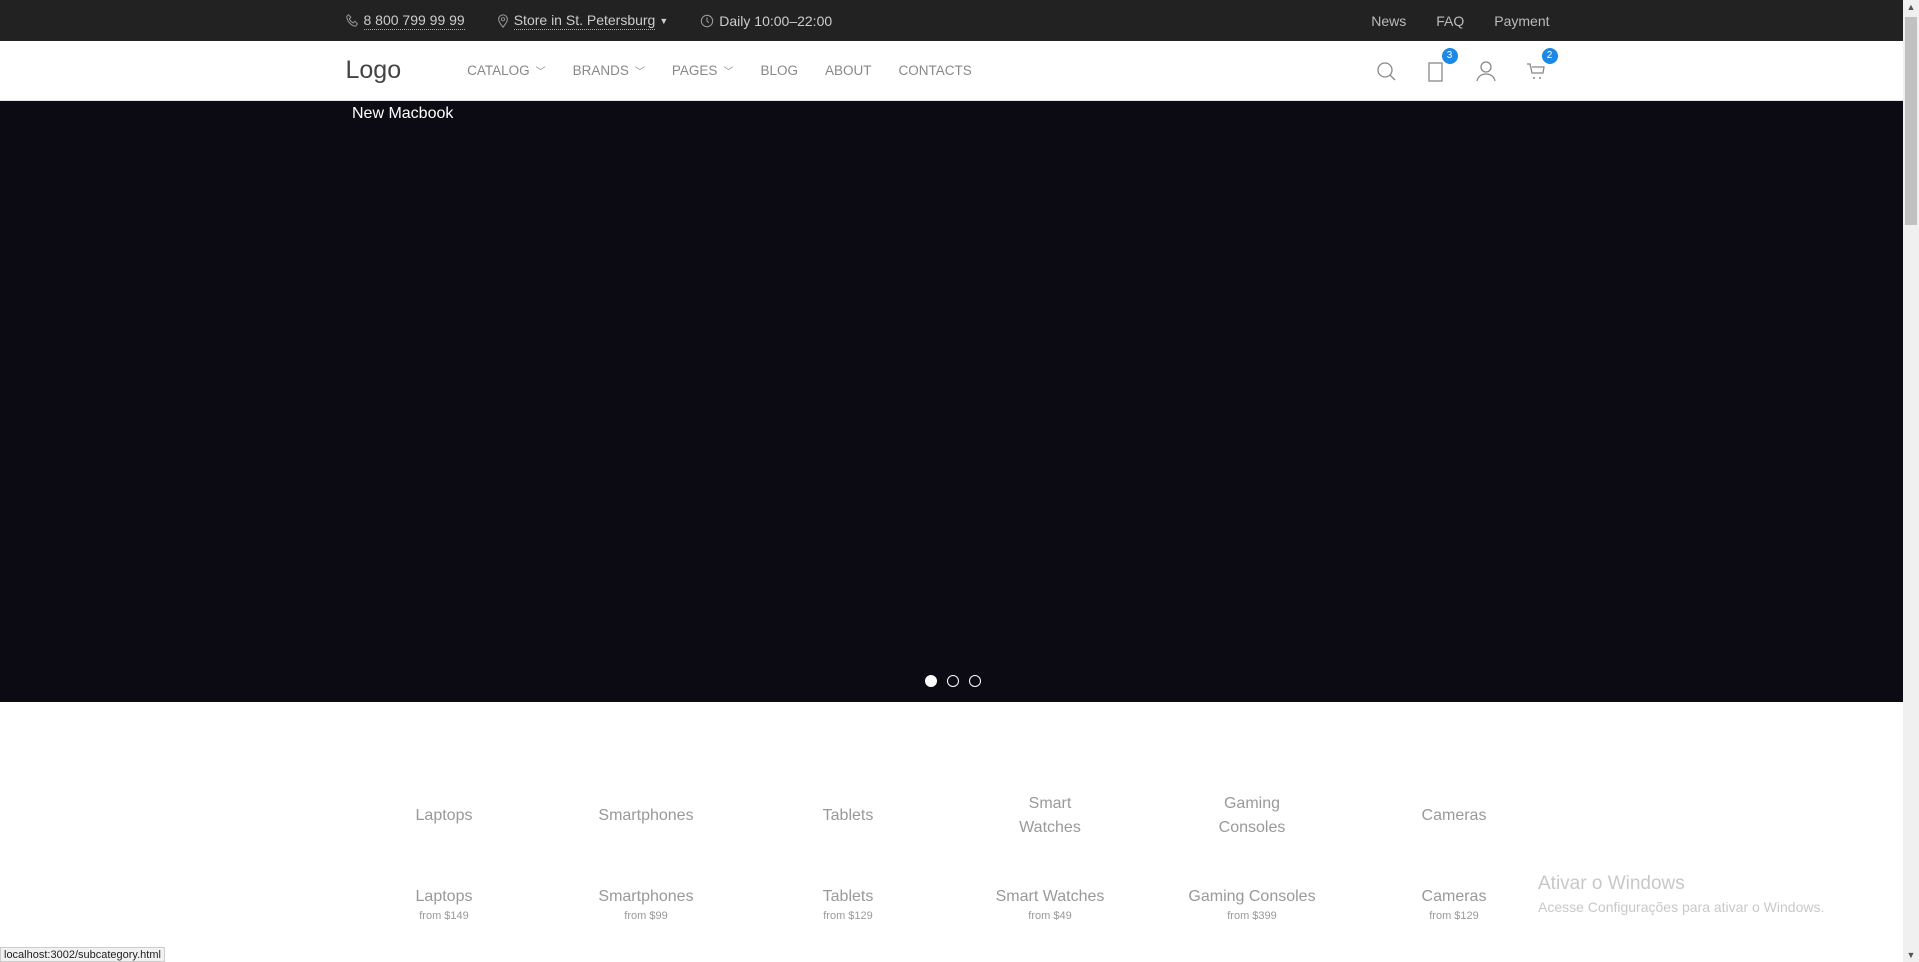 The height and width of the screenshot is (962, 1919). I want to click on category-card: Gaming Consoles from $399, so click(1252, 904).